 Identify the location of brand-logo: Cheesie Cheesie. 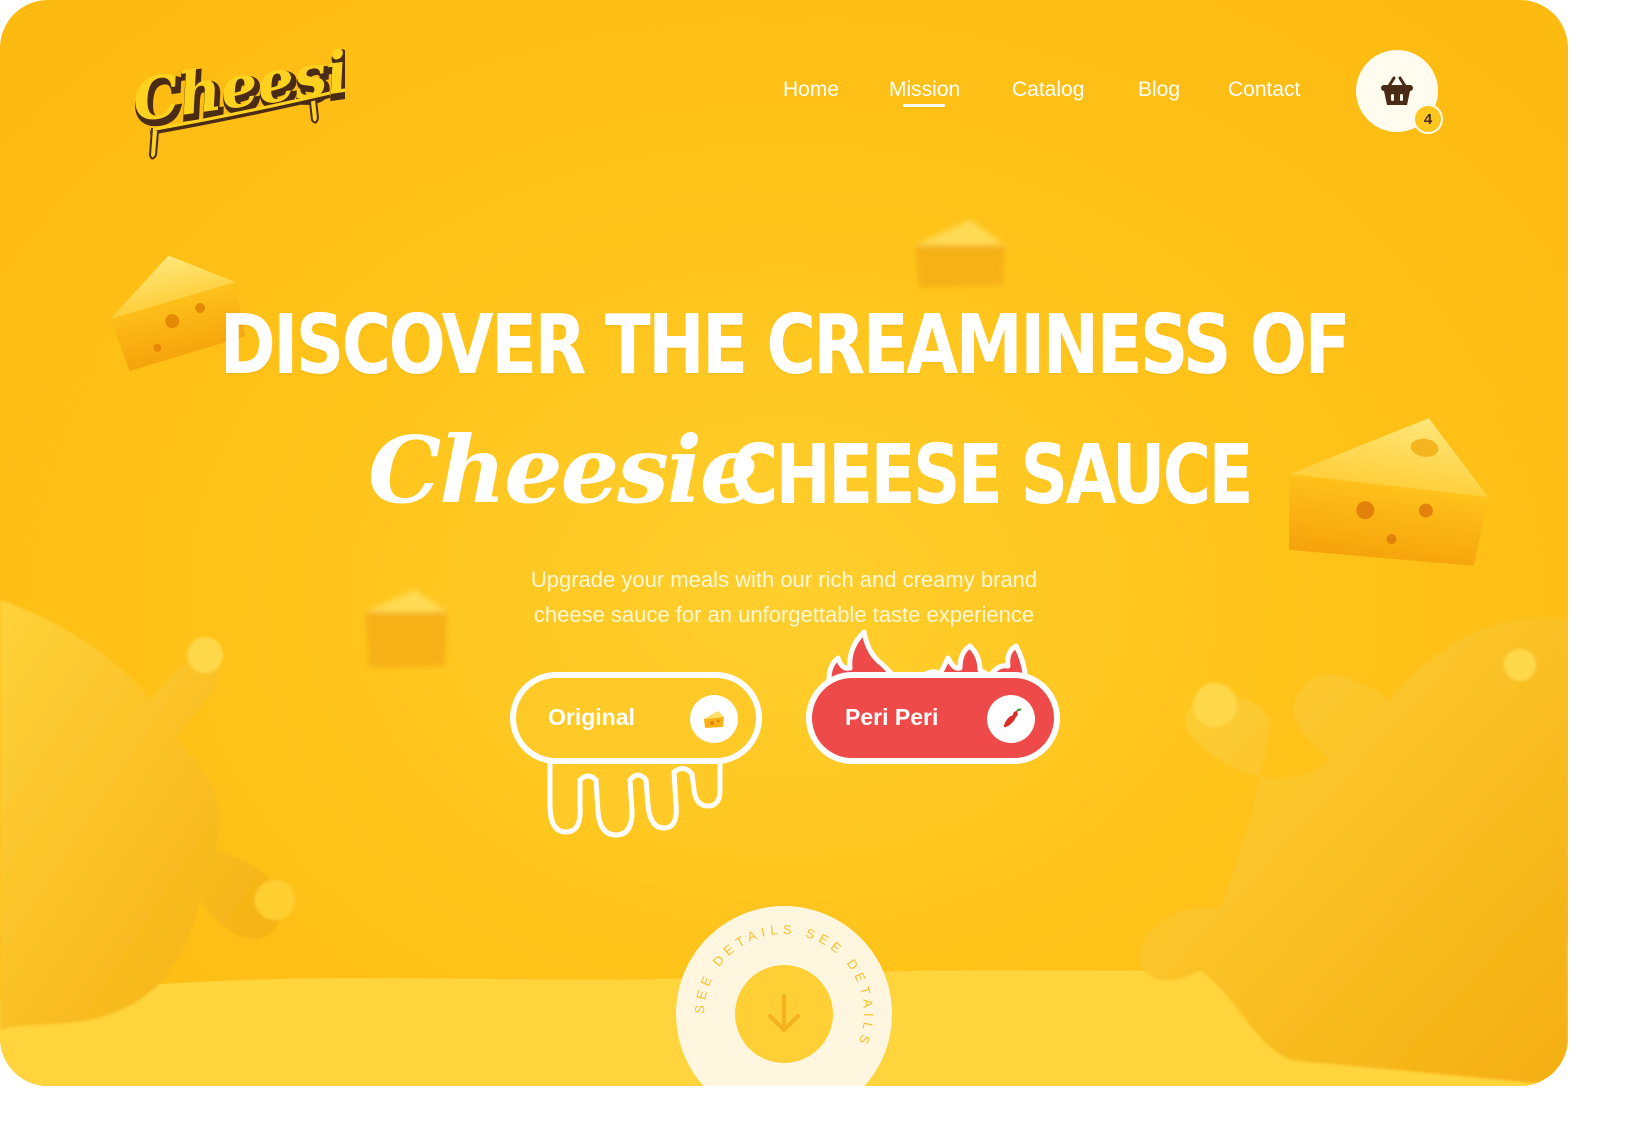
(261, 98).